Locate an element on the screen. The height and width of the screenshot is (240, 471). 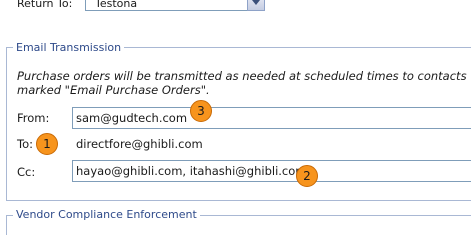
to-value: directfore@ghibli.com is located at coordinates (139, 144).